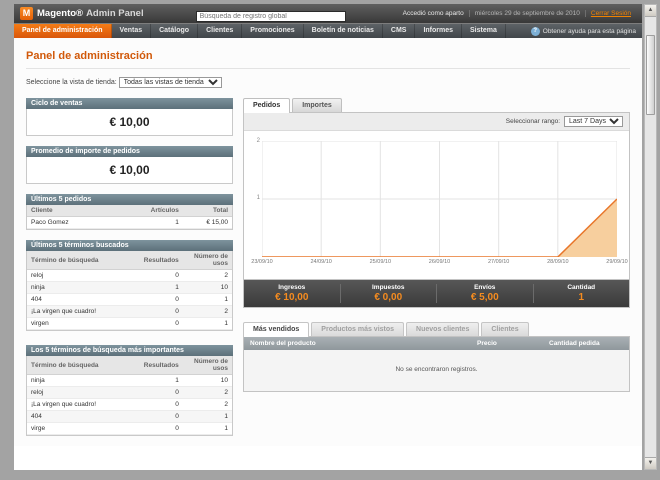  I want to click on store-view-select: Todas las vistas de tienda, so click(170, 82).